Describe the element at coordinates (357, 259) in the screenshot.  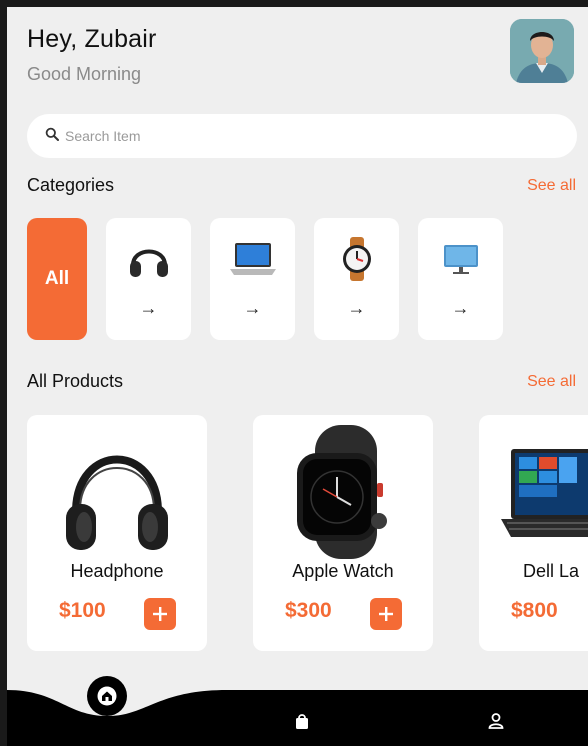
I see `watch-icon` at that location.